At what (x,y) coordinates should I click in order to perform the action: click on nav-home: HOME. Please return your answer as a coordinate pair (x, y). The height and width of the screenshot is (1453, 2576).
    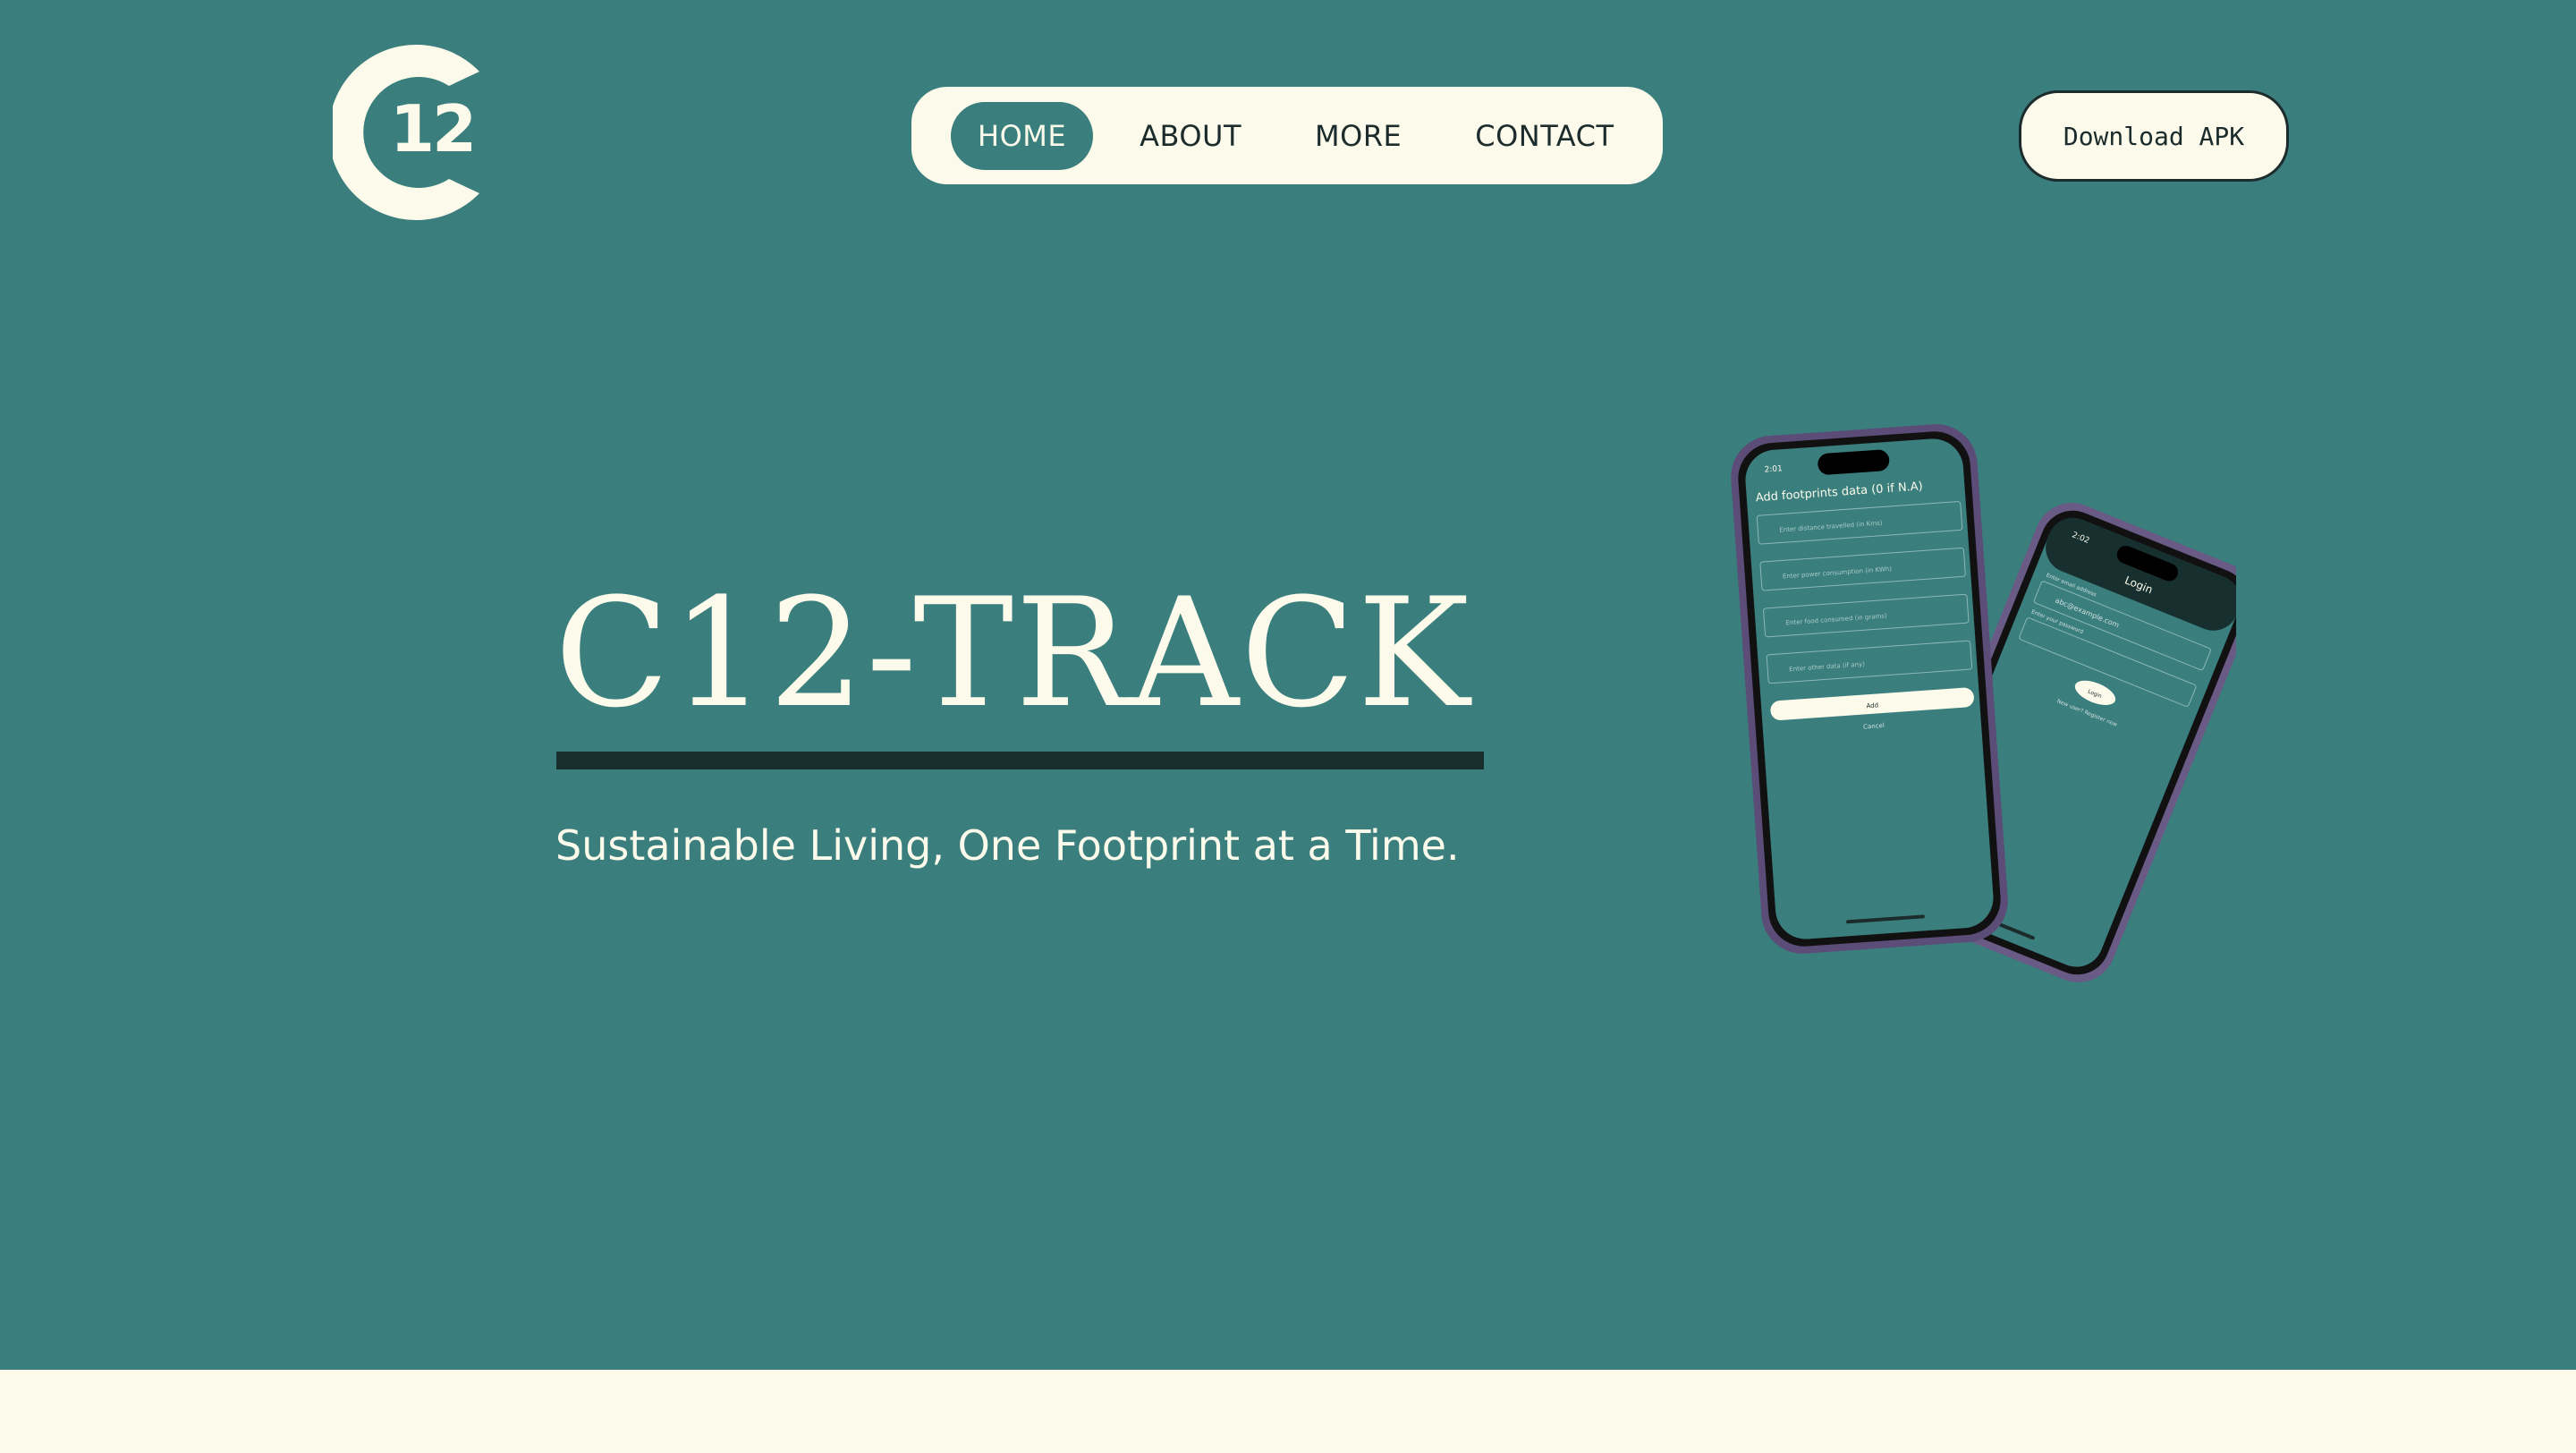
    Looking at the image, I should click on (1022, 135).